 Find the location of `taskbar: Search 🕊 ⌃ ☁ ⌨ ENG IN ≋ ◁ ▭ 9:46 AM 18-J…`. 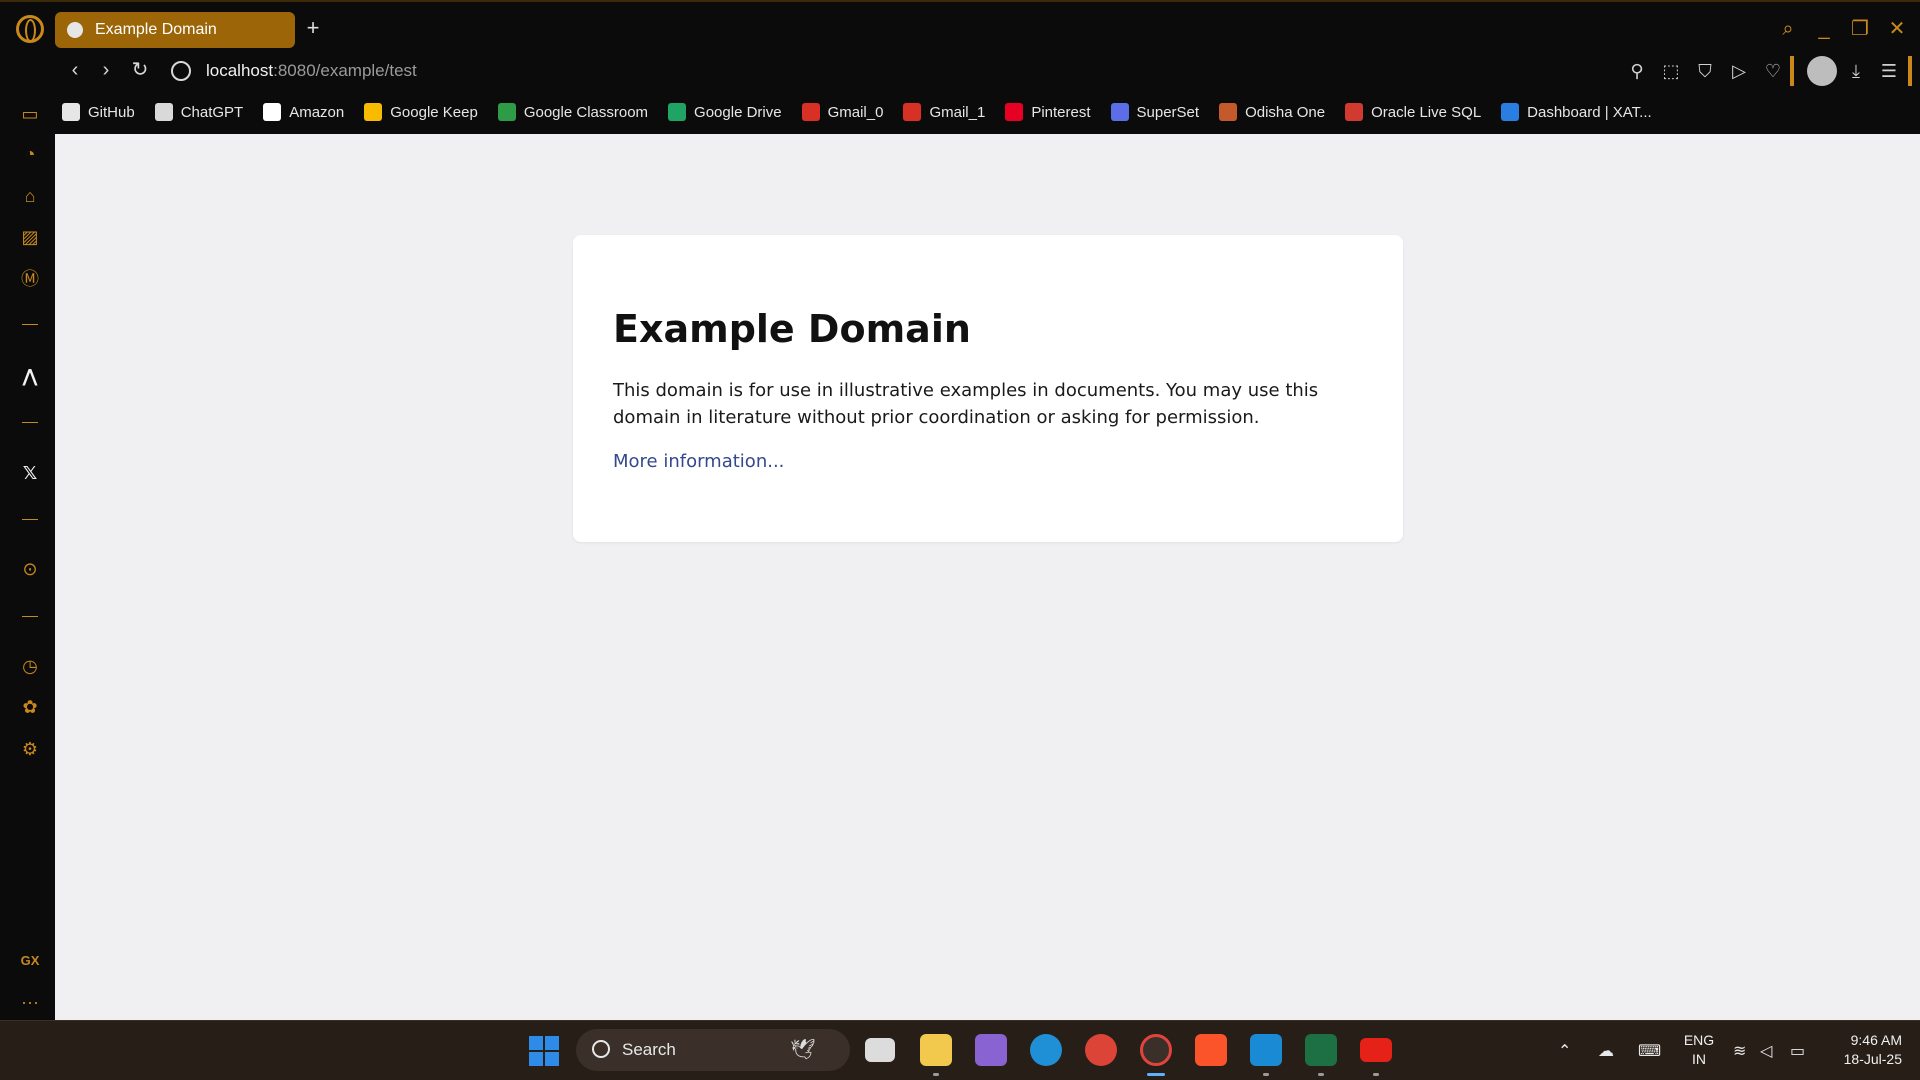

taskbar: Search 🕊 ⌃ ☁ ⌨ ENG IN ≋ ◁ ▭ 9:46 AM 18-J… is located at coordinates (960, 1050).